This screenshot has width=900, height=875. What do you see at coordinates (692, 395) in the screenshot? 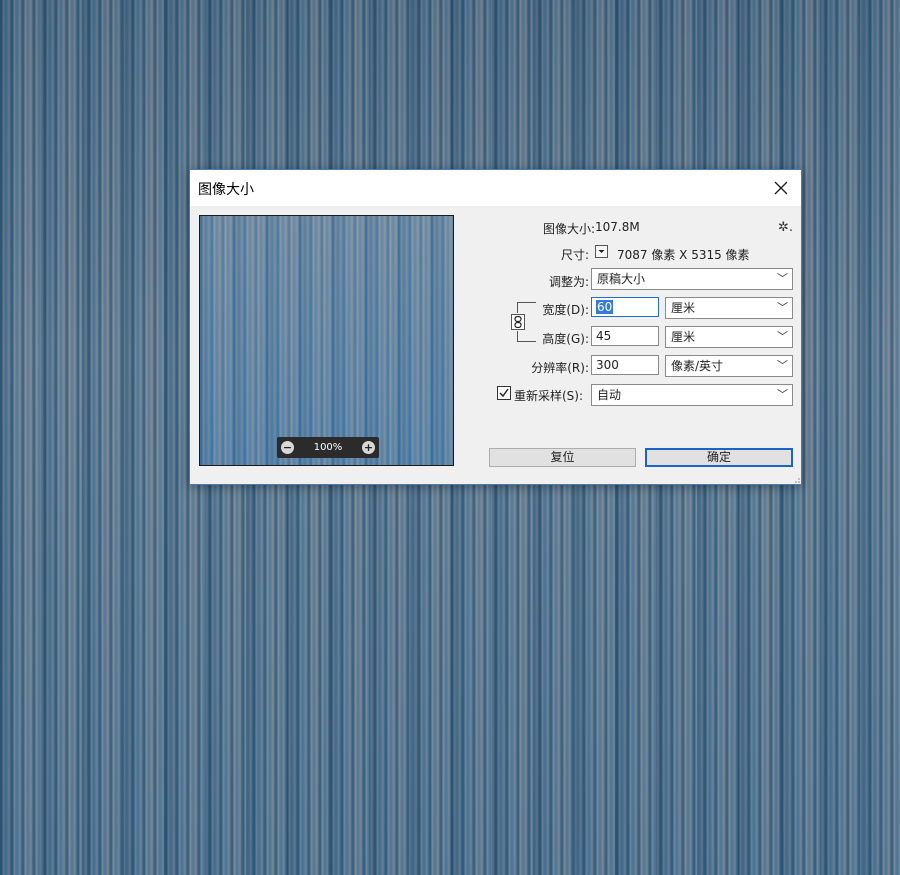
I see `resample-select: 自动 ﹀` at bounding box center [692, 395].